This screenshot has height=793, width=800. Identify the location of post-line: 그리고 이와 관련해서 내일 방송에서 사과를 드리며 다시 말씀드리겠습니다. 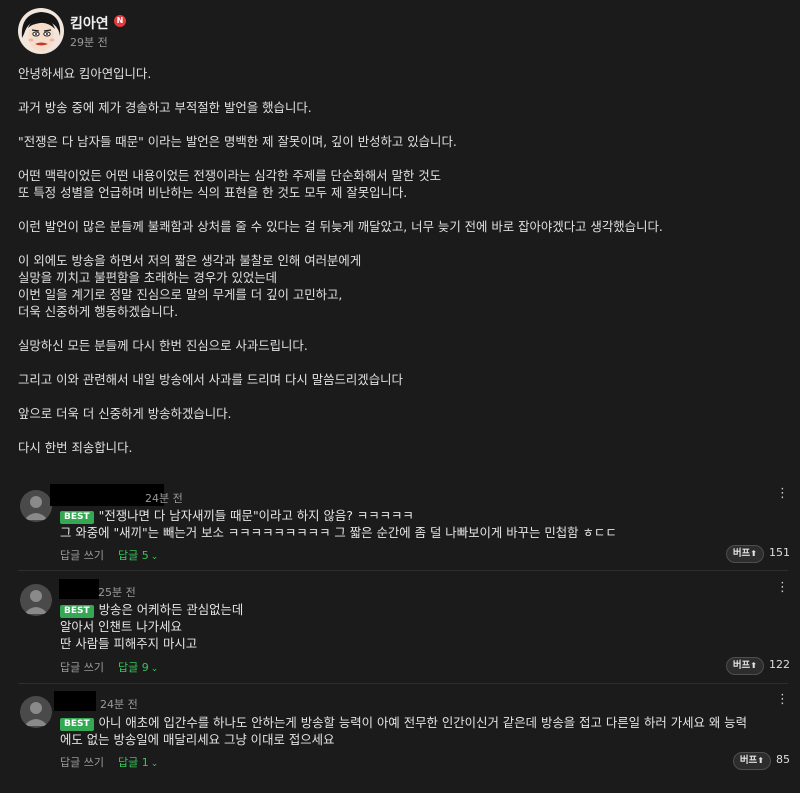
(210, 379).